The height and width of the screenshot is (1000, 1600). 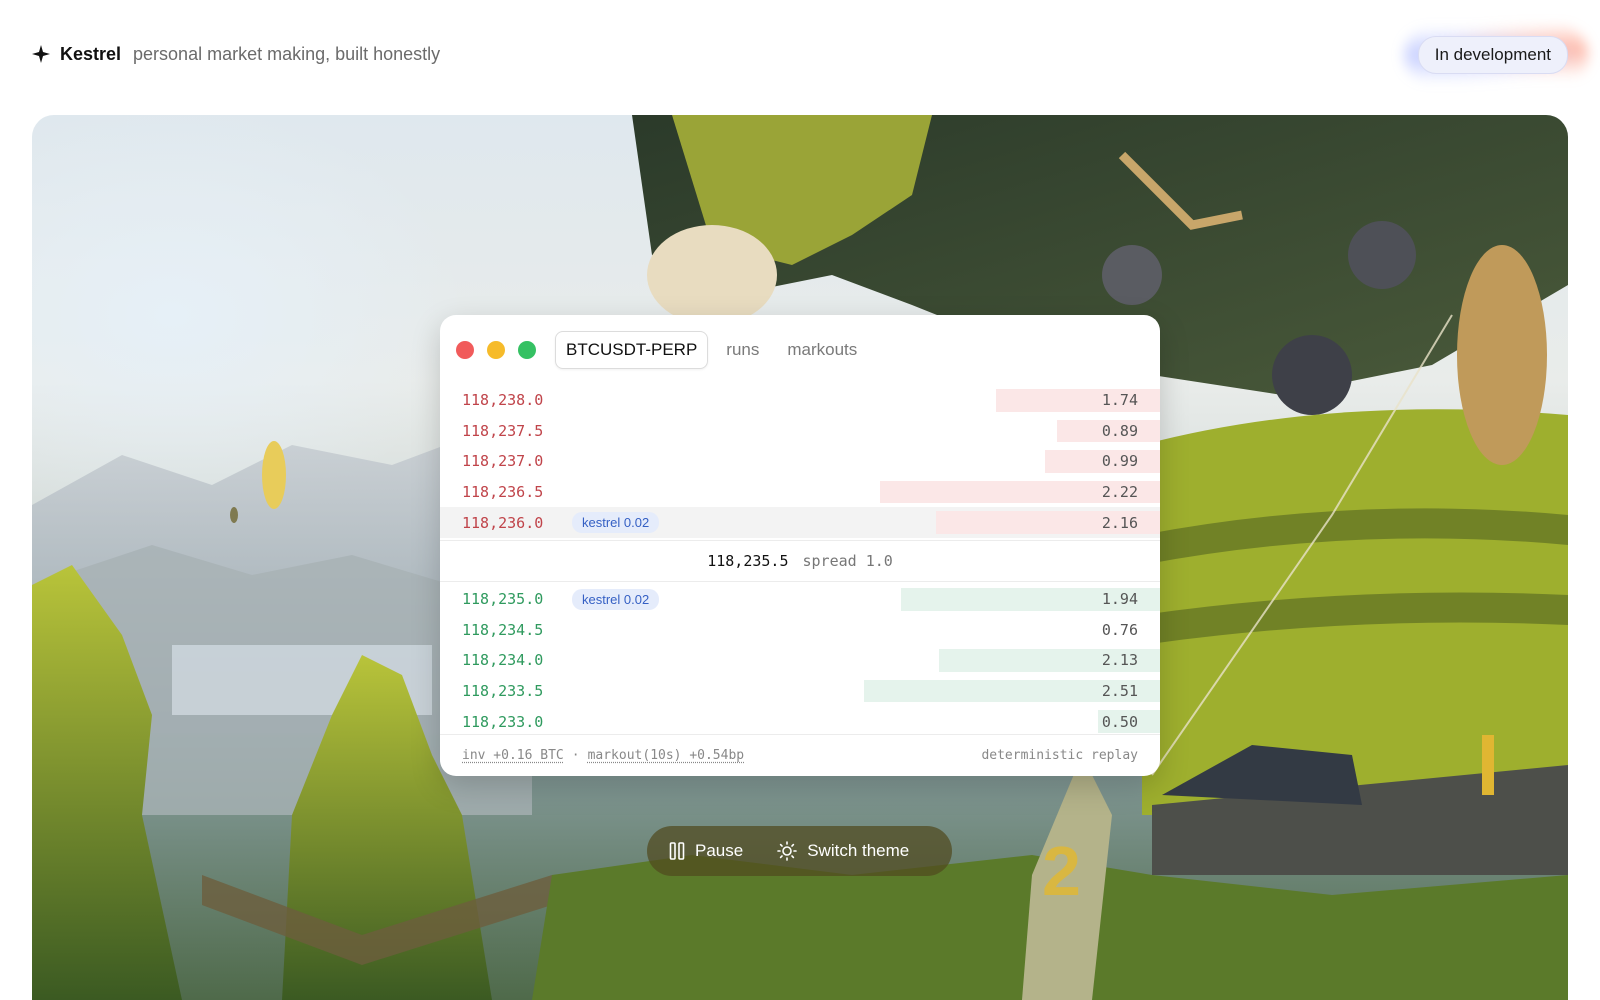 What do you see at coordinates (41, 54) in the screenshot?
I see `sparkle-icon` at bounding box center [41, 54].